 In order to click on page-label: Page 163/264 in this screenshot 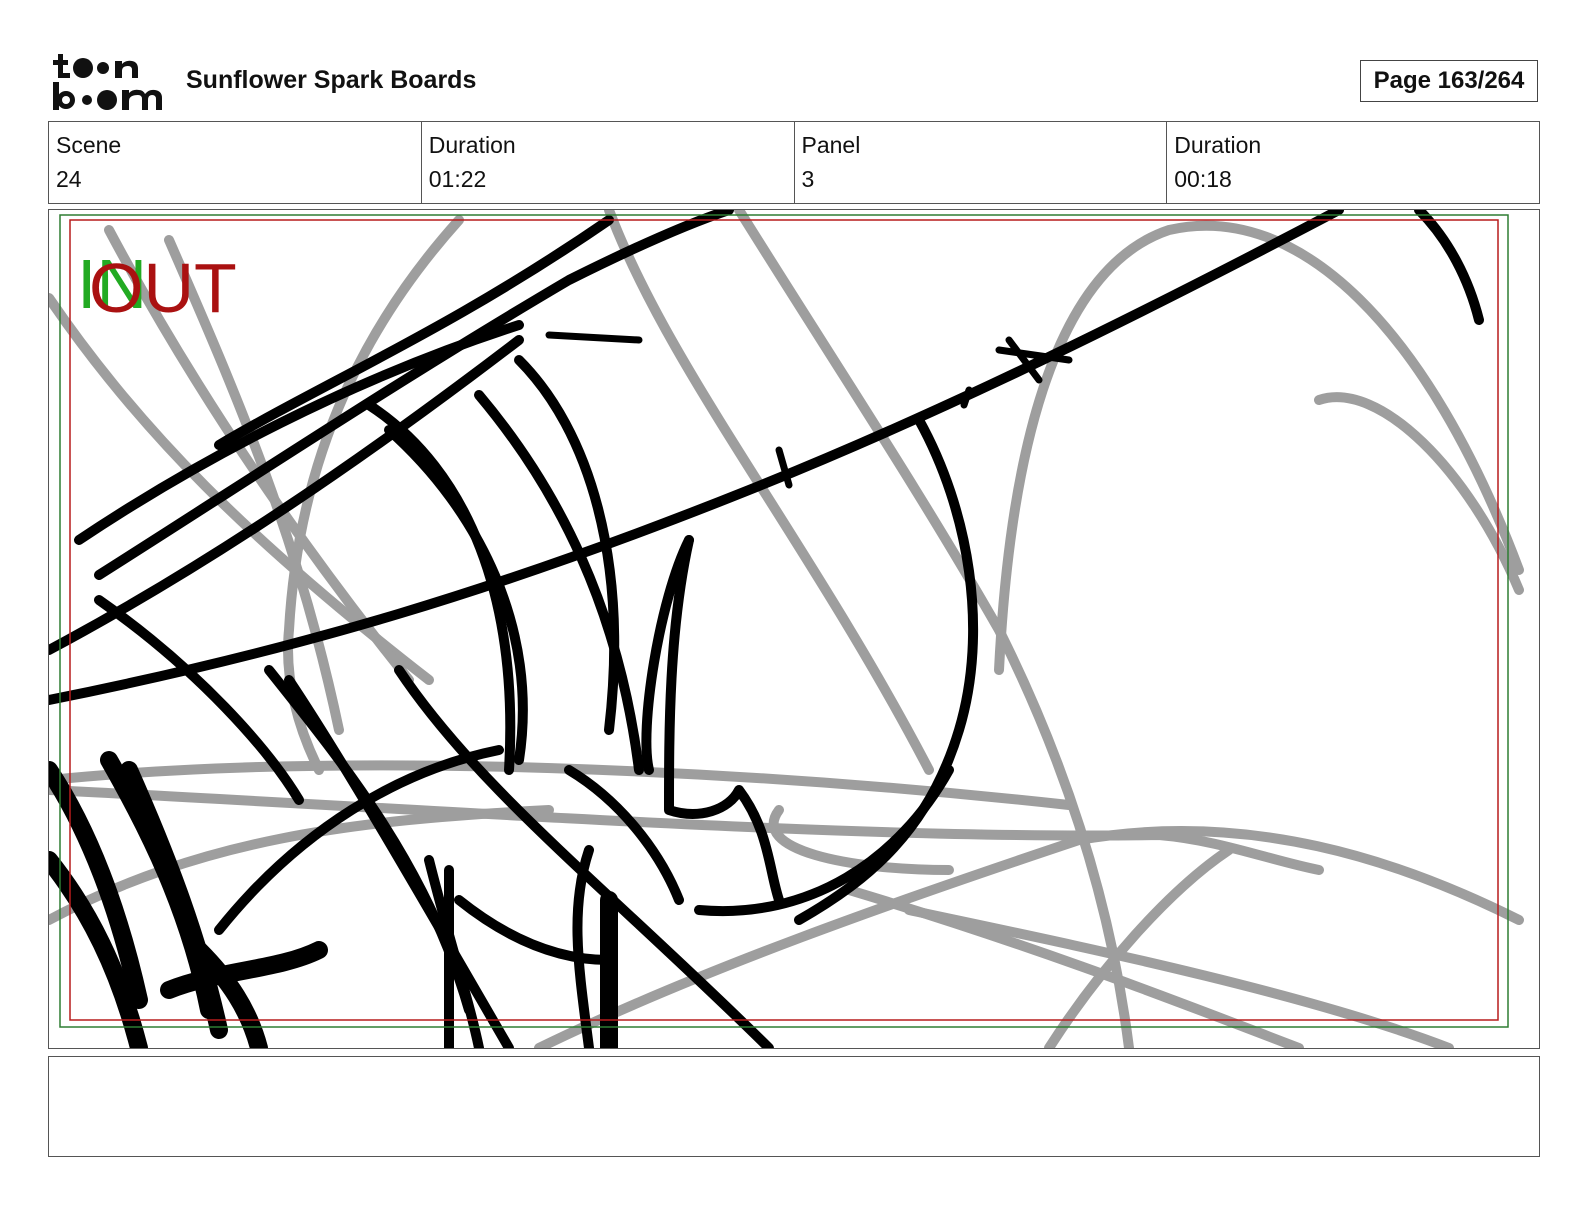, I will do `click(1449, 80)`.